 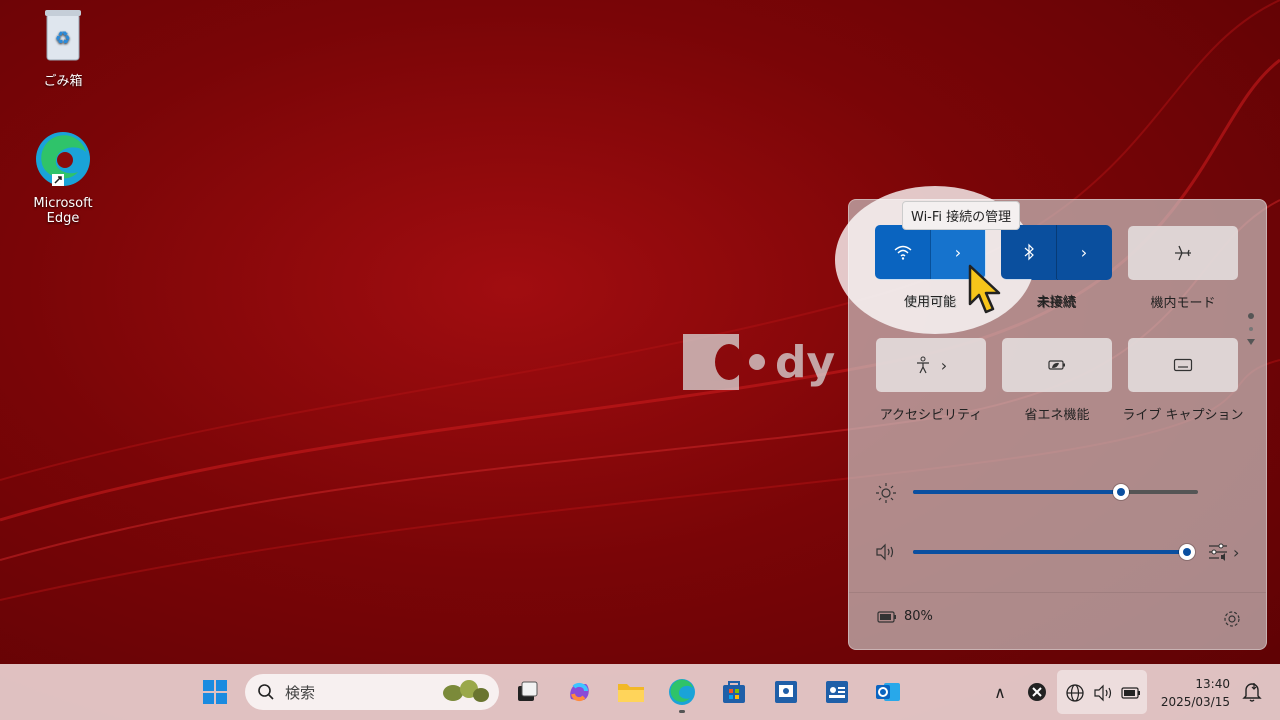 I want to click on panel-footer: 80%, so click(x=1057, y=620).